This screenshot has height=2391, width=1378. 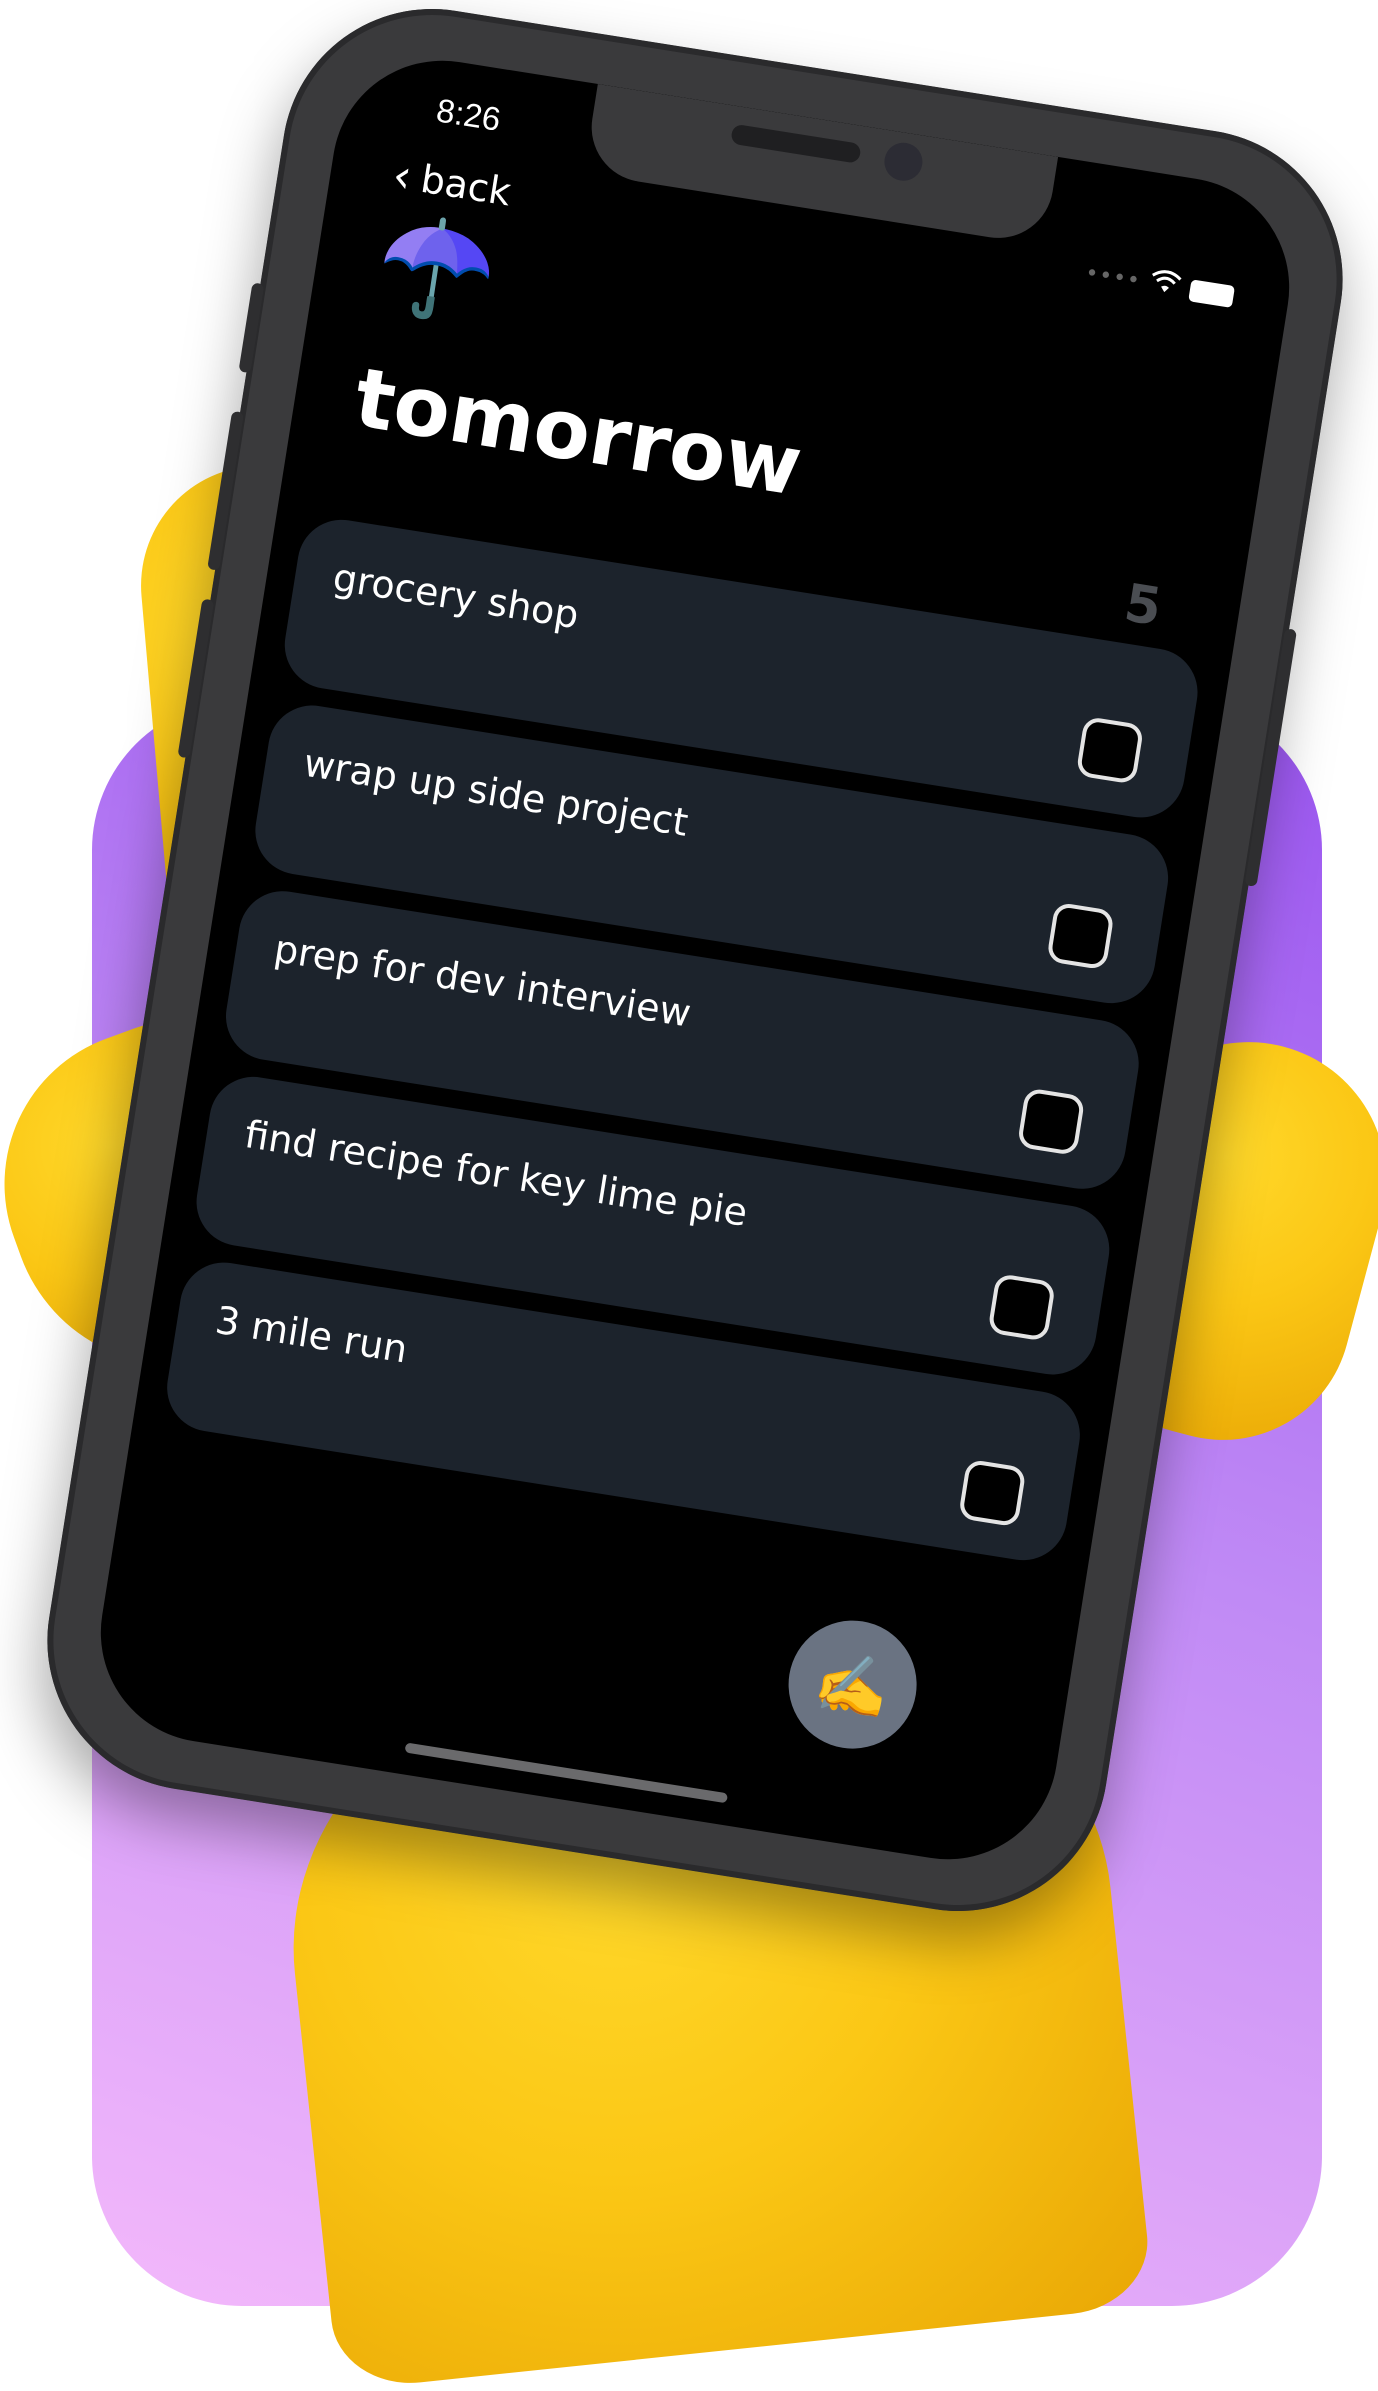 What do you see at coordinates (1212, 293) in the screenshot?
I see `battery-icon` at bounding box center [1212, 293].